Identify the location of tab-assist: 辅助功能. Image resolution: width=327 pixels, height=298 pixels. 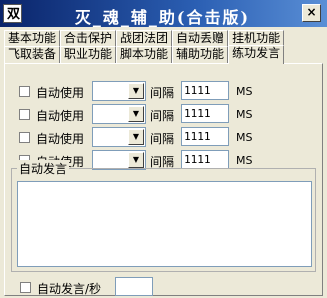
(200, 54).